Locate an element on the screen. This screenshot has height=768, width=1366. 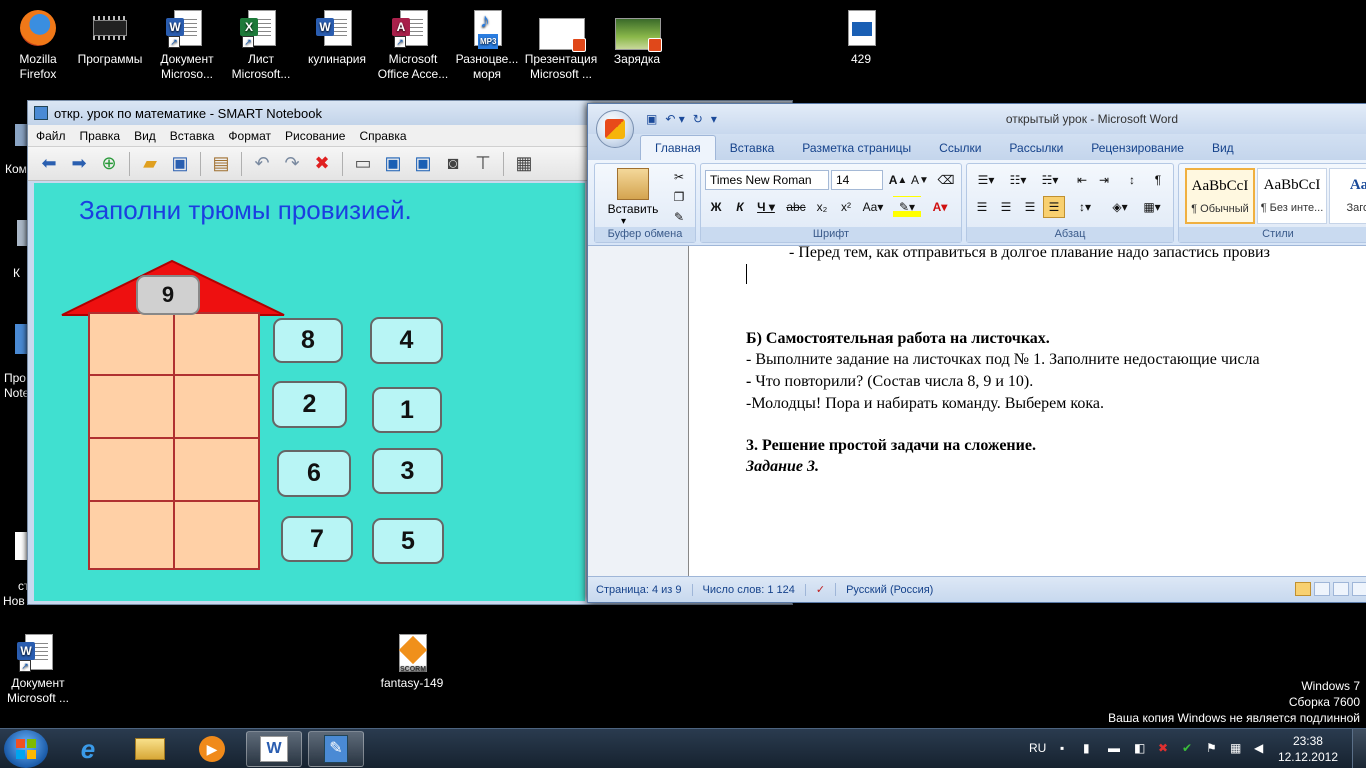
capture-icon: ◙ is located at coordinates (453, 164).